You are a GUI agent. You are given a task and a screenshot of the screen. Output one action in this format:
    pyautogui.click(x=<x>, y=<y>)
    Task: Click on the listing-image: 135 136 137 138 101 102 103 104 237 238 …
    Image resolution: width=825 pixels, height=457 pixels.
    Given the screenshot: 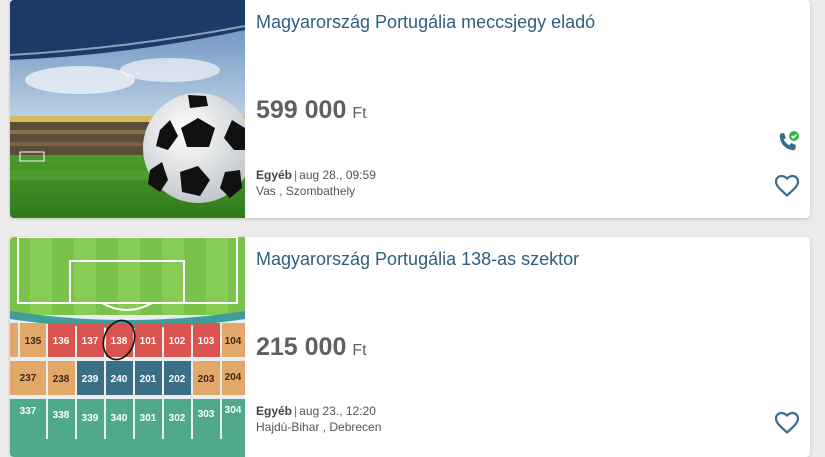 What is the action you would take?
    pyautogui.click(x=127, y=347)
    